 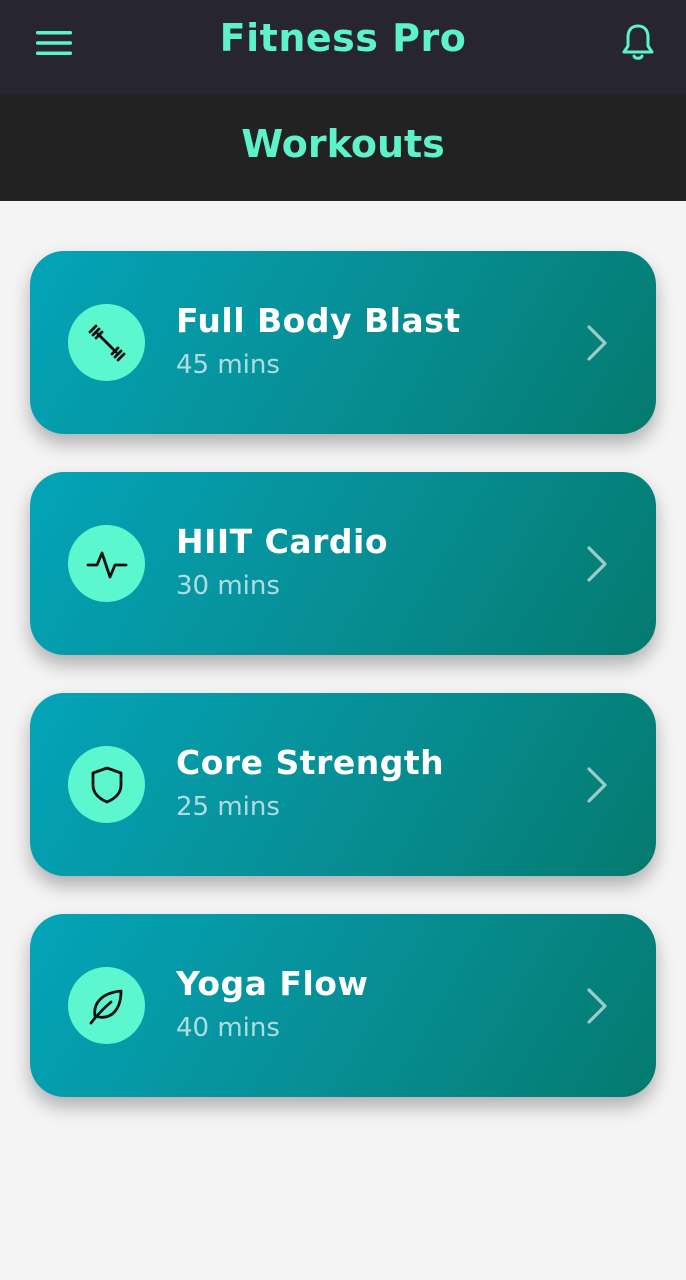 What do you see at coordinates (343, 563) in the screenshot?
I see `workout-card-hiit-cardio: HIIT Cardio 30 mins` at bounding box center [343, 563].